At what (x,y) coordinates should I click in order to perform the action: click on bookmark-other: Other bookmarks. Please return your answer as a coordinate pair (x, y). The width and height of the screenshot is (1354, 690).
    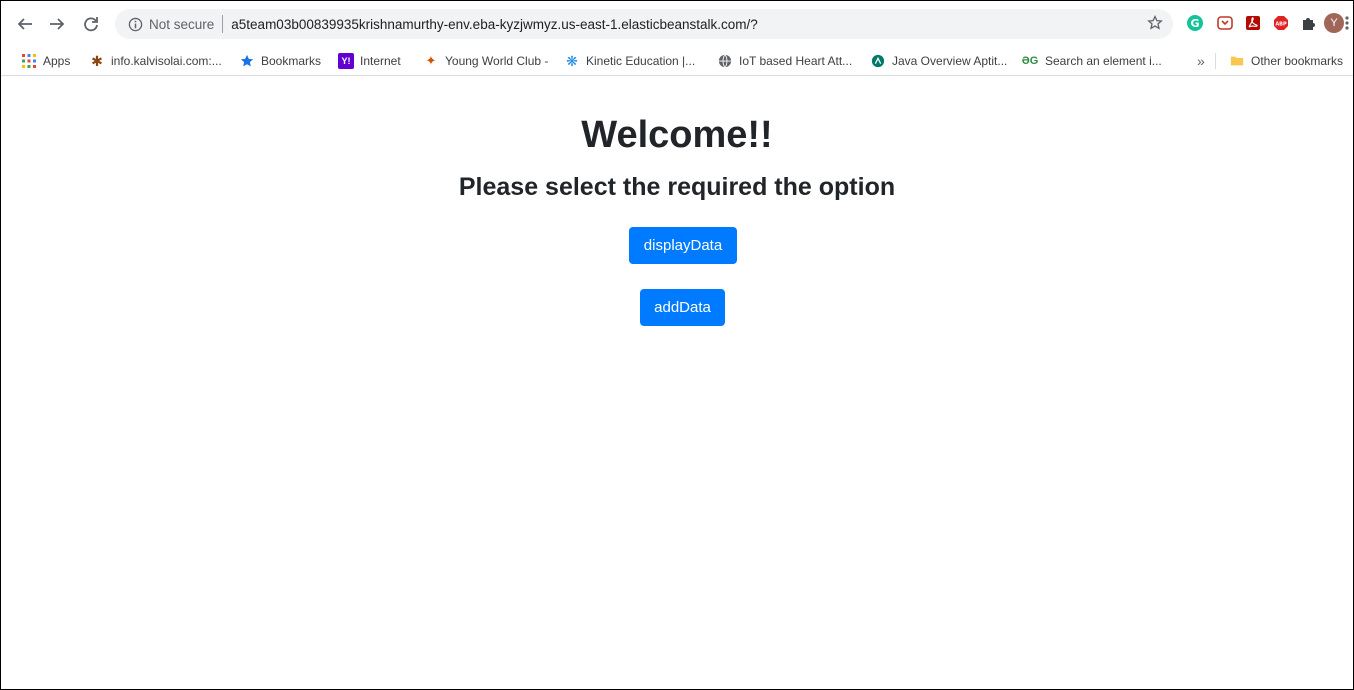
    Looking at the image, I should click on (1286, 61).